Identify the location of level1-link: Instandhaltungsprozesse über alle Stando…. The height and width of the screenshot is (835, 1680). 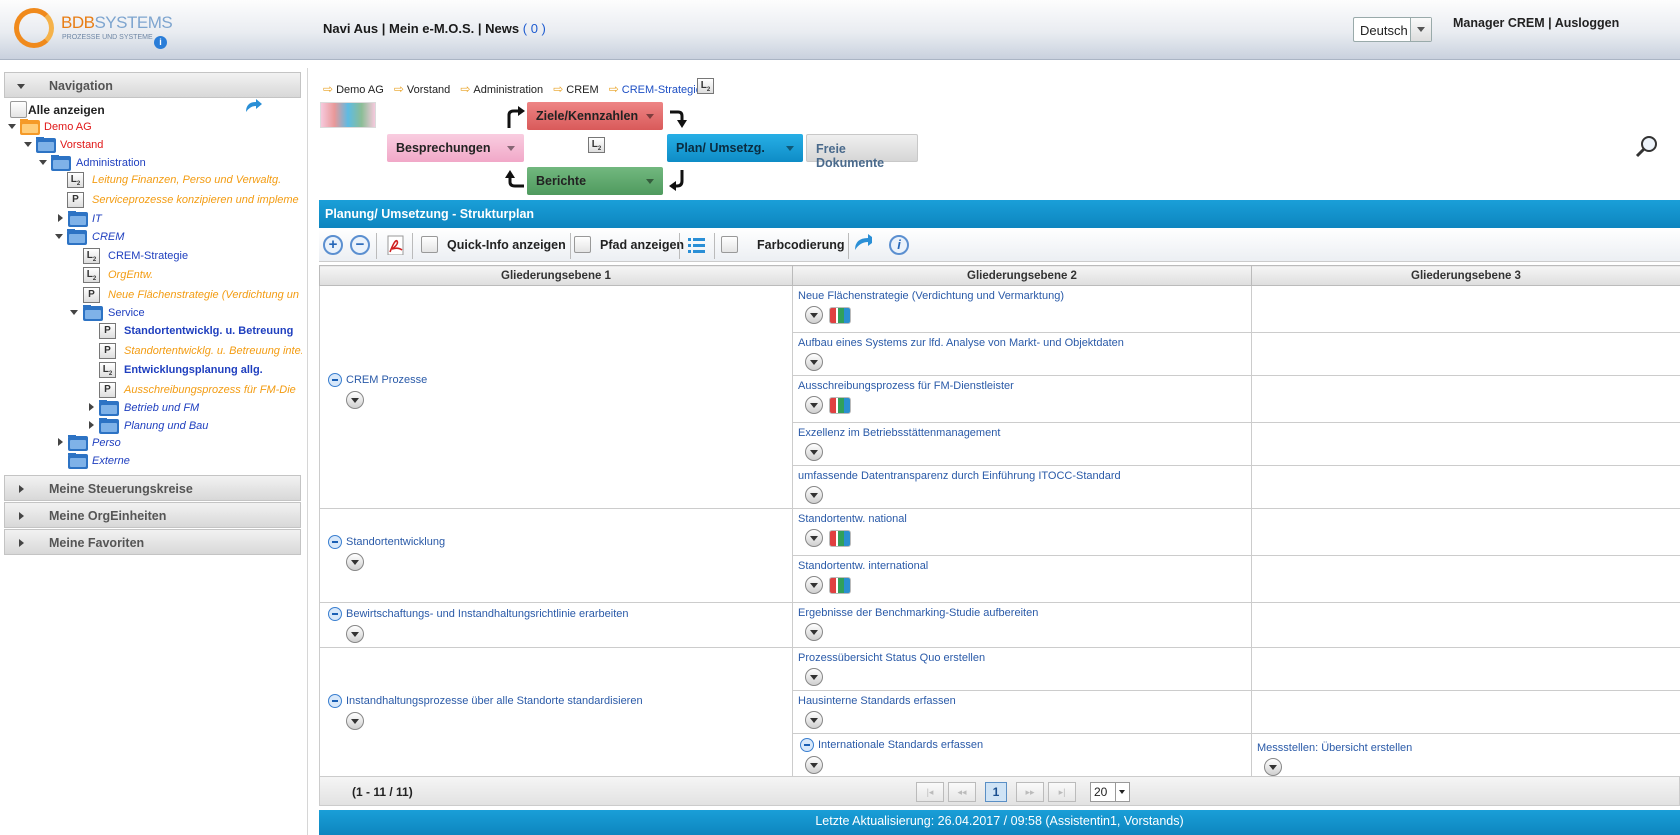
(494, 701).